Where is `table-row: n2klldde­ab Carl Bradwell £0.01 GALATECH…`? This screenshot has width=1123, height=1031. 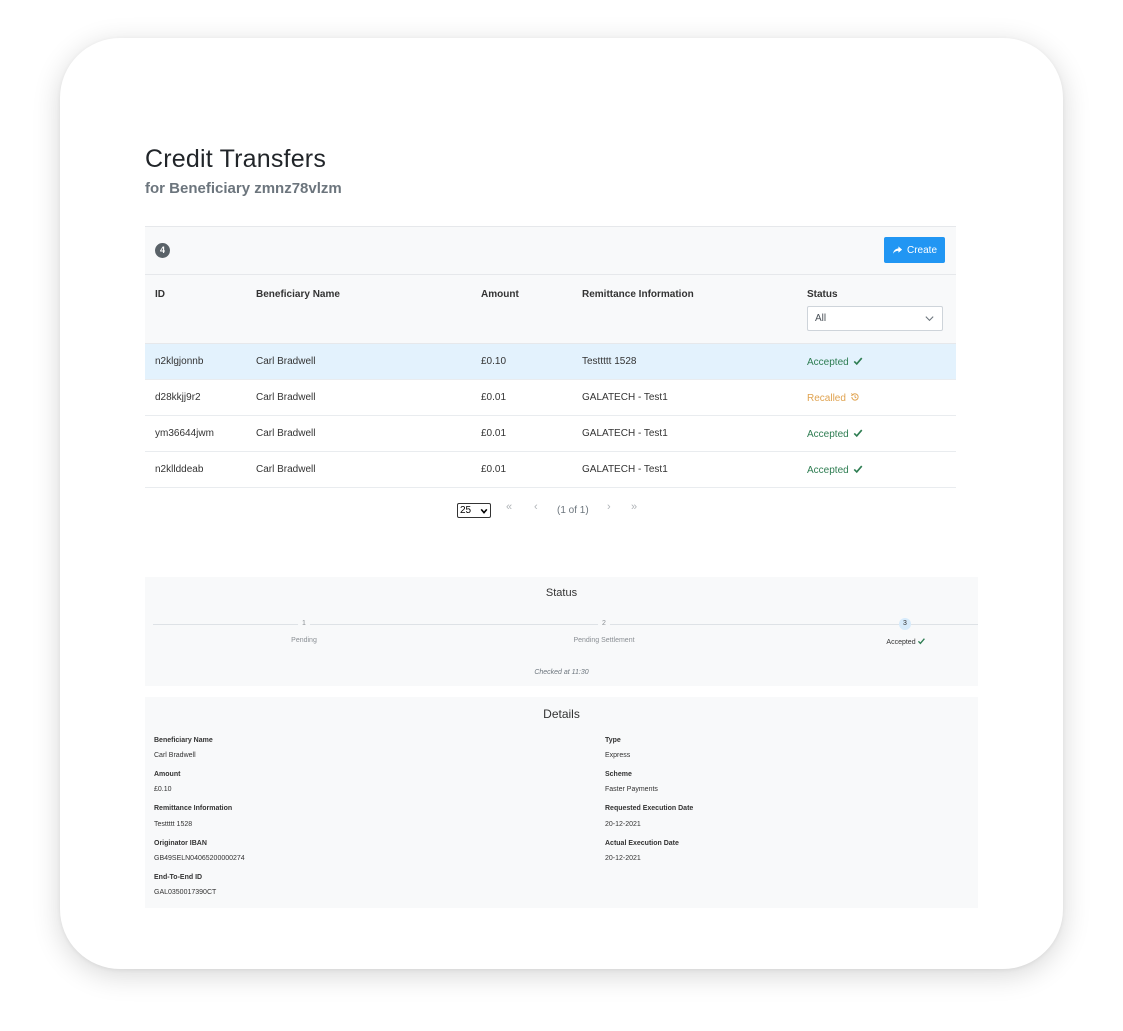 table-row: n2klldde­ab Carl Bradwell £0.01 GALATECH… is located at coordinates (550, 470).